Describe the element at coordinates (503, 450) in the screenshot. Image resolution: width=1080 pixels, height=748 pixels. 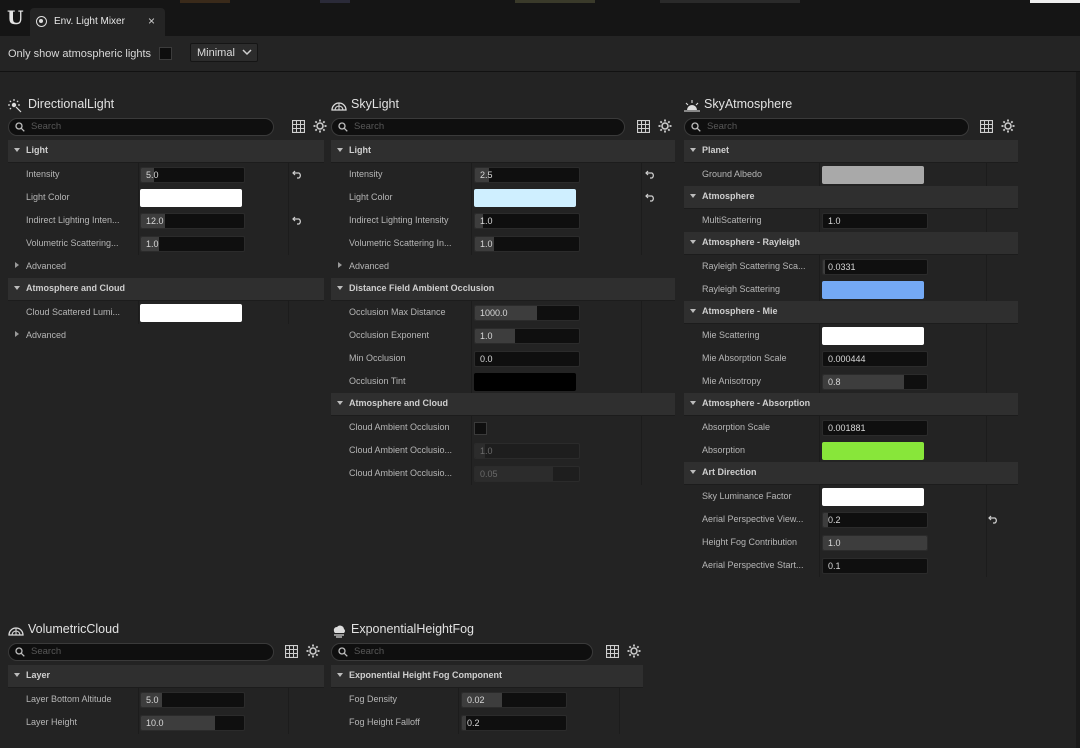
I see `property-row: Cloud Ambient Occlusio... 1.0` at that location.